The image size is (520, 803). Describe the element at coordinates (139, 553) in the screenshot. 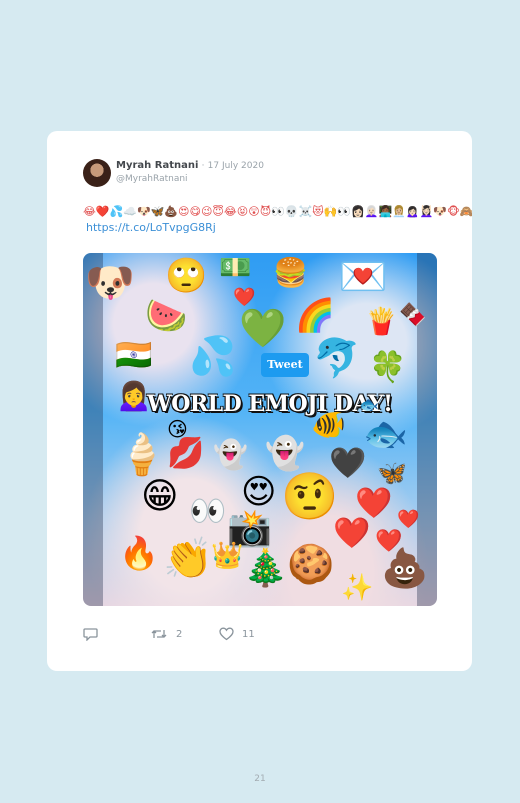

I see `fire-emoji: 🔥` at that location.